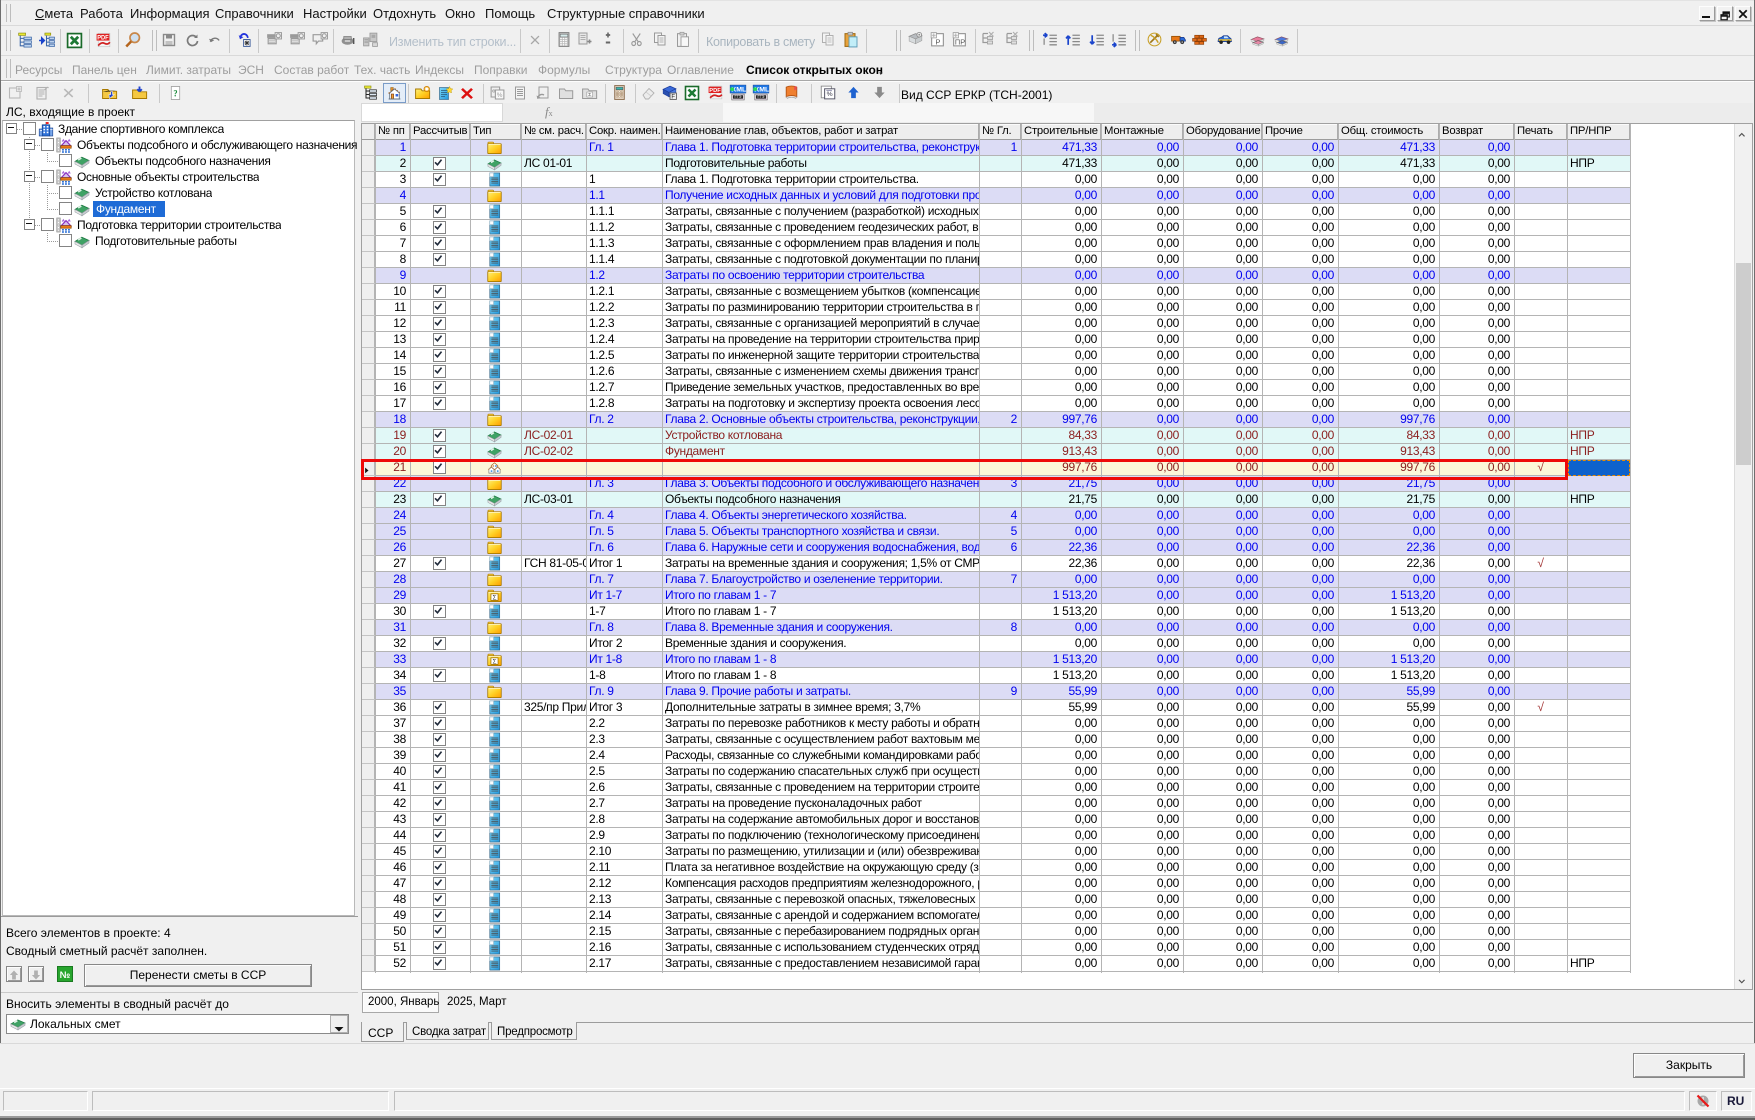  Describe the element at coordinates (673, 97) in the screenshot. I see `svg-text: F` at that location.